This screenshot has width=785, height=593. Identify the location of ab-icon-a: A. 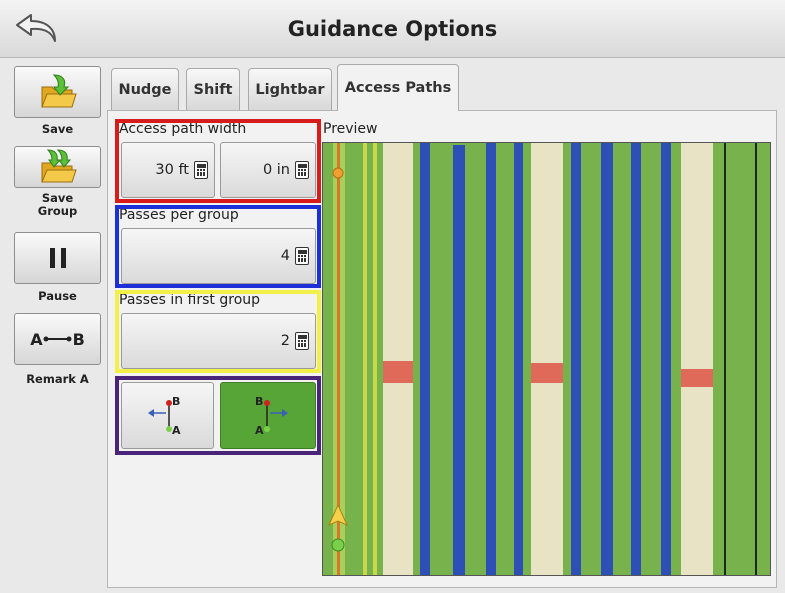
(36, 339).